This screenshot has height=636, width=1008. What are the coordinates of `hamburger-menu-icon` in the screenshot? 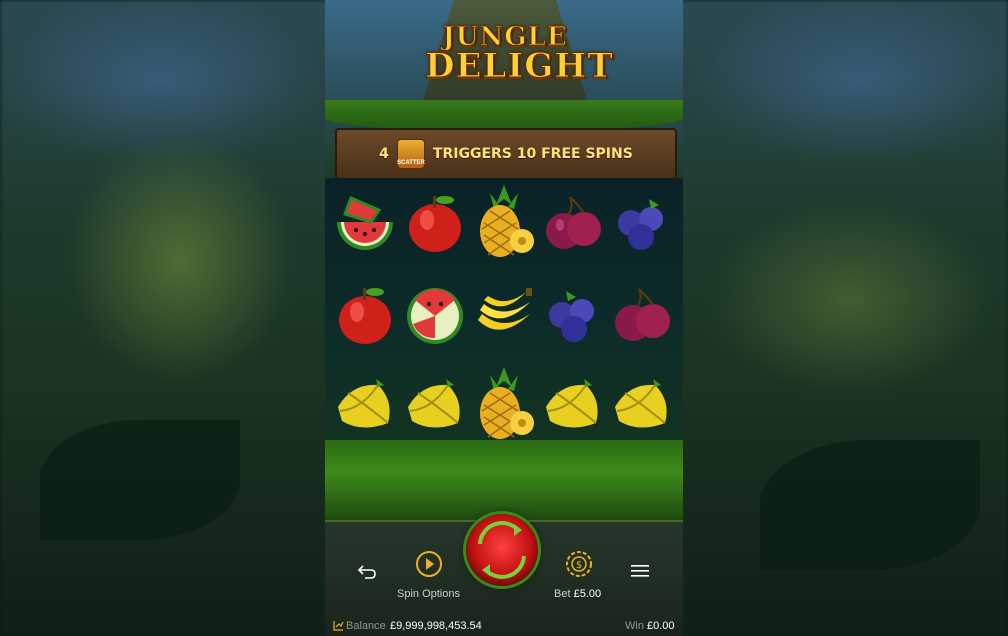 It's located at (640, 571).